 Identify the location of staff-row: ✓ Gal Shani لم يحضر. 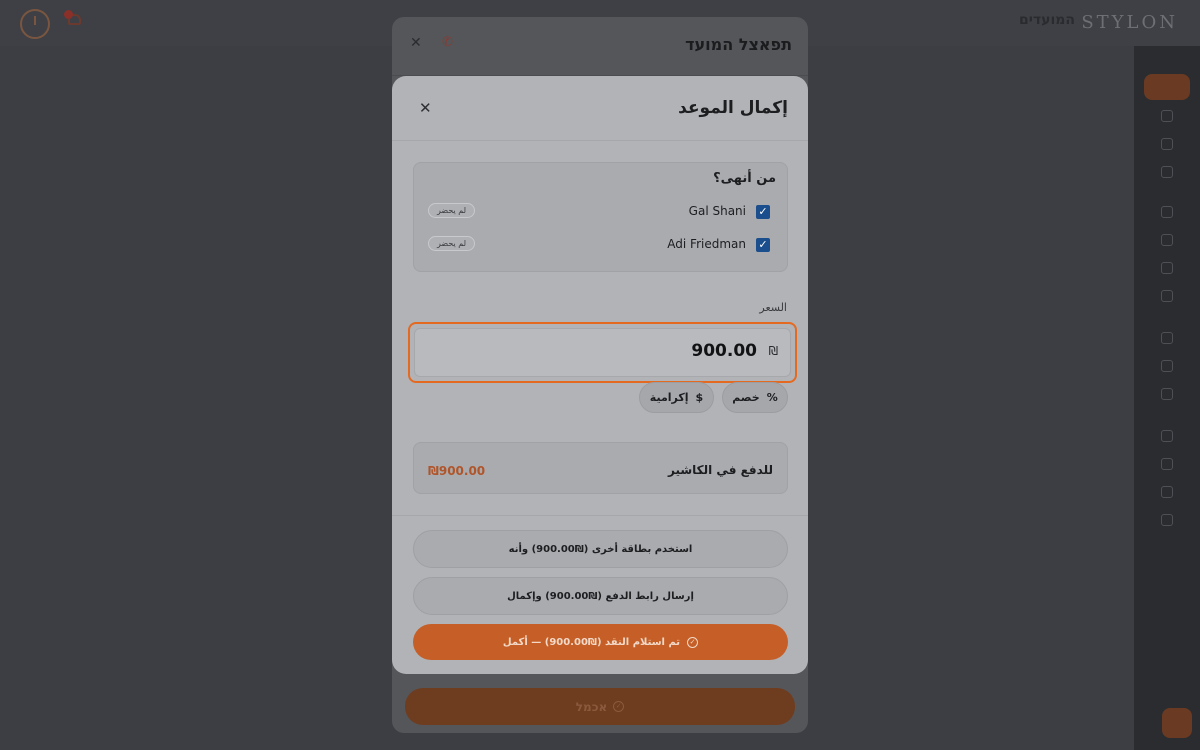
(600, 212).